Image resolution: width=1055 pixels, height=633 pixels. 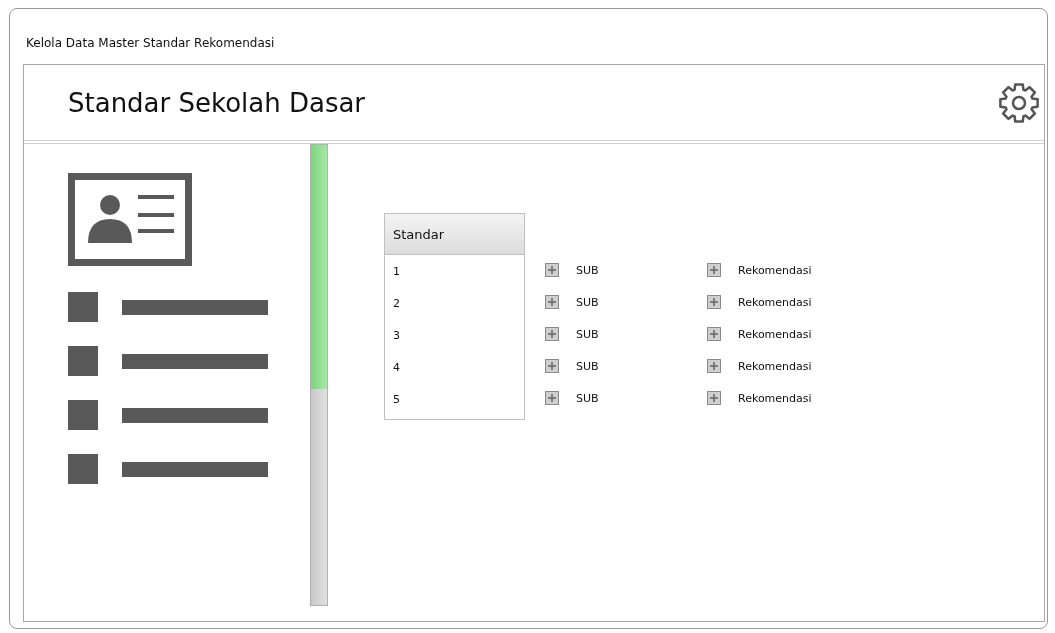 What do you see at coordinates (454, 335) in the screenshot?
I see `table-cell: 3` at bounding box center [454, 335].